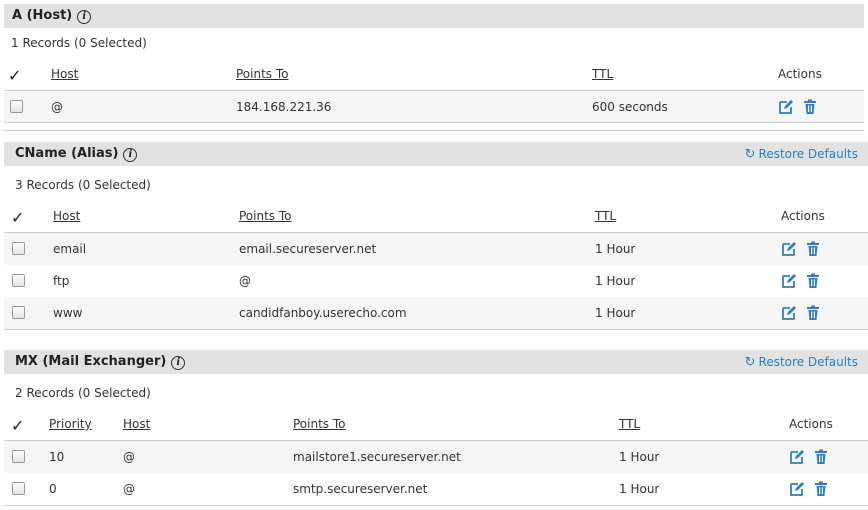 The height and width of the screenshot is (510, 868). Describe the element at coordinates (83, 393) in the screenshot. I see `records-count: 2 Records (0 Selected)` at that location.